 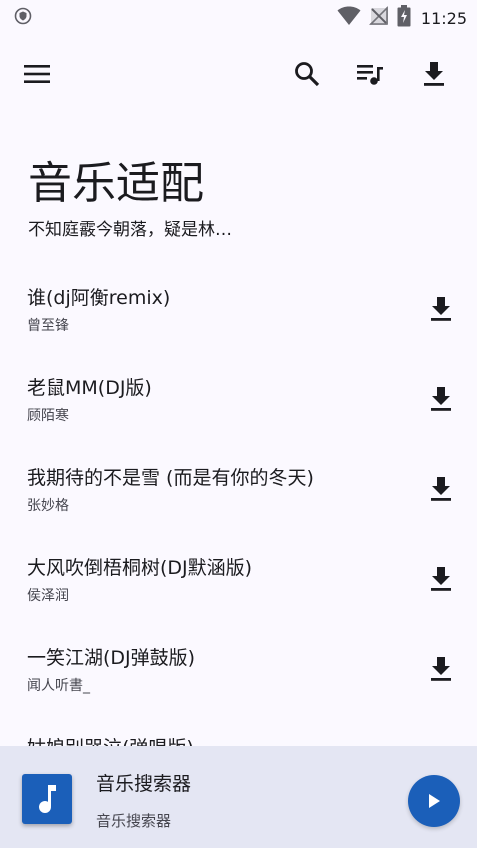 I want to click on song-item: 我期待的不是雪 (而是有你的冬天) 张妙格, so click(x=238, y=489).